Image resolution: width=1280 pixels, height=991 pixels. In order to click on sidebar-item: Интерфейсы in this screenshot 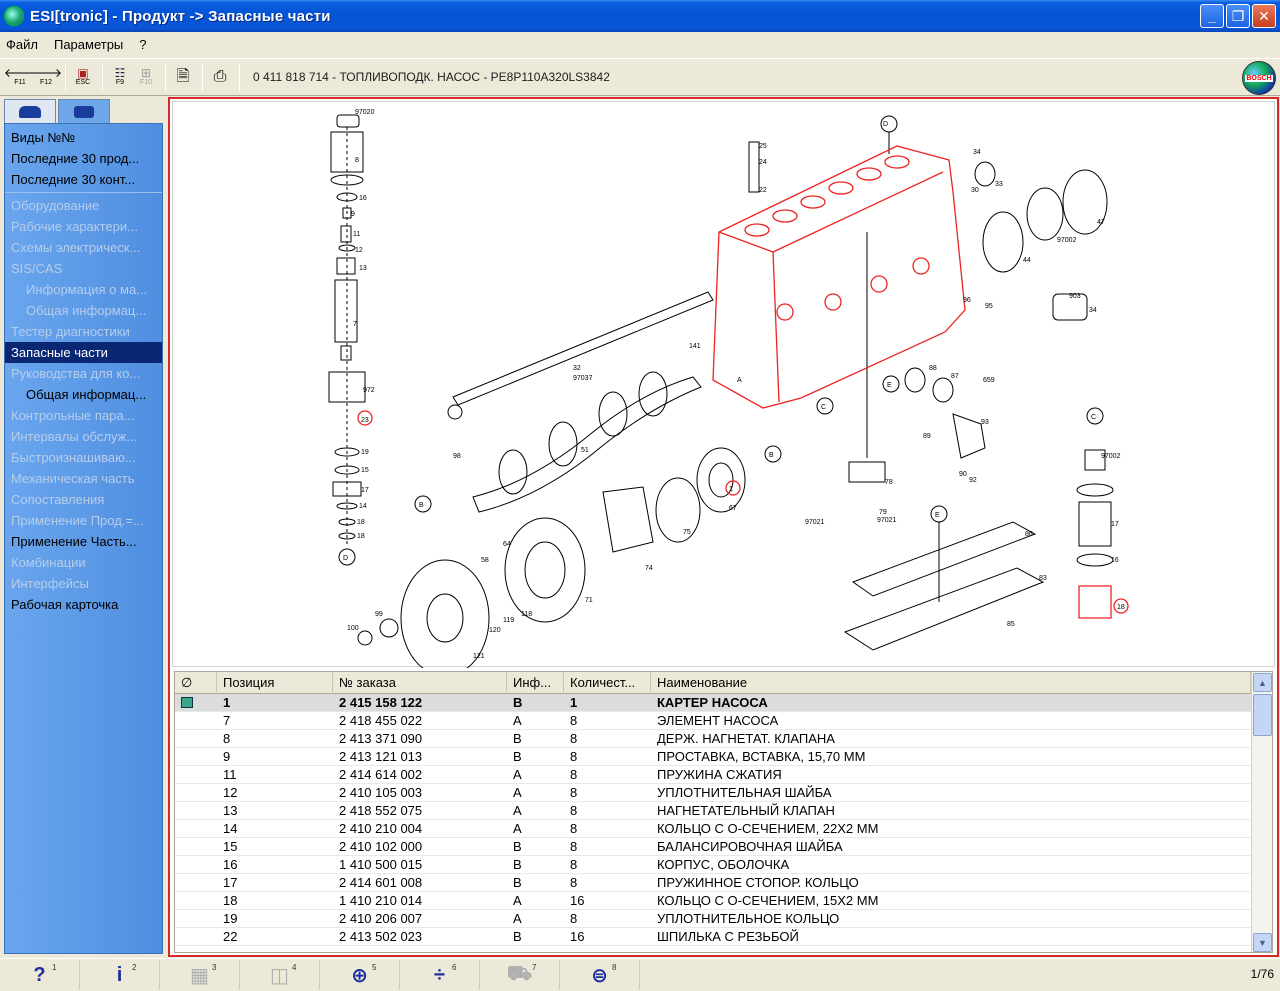, I will do `click(83, 583)`.